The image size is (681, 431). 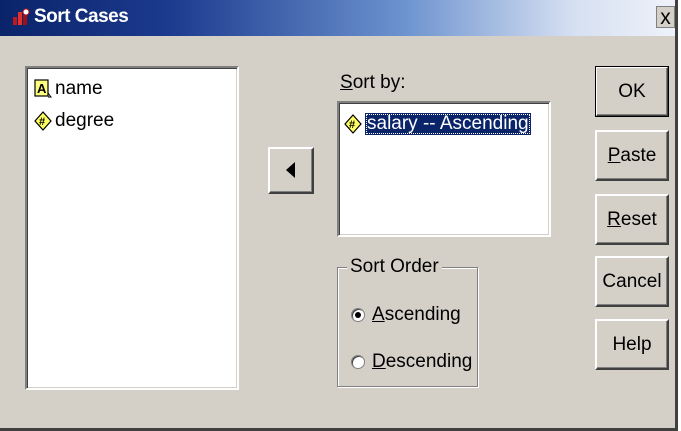 I want to click on list-item-degree: # degree, so click(x=74, y=121).